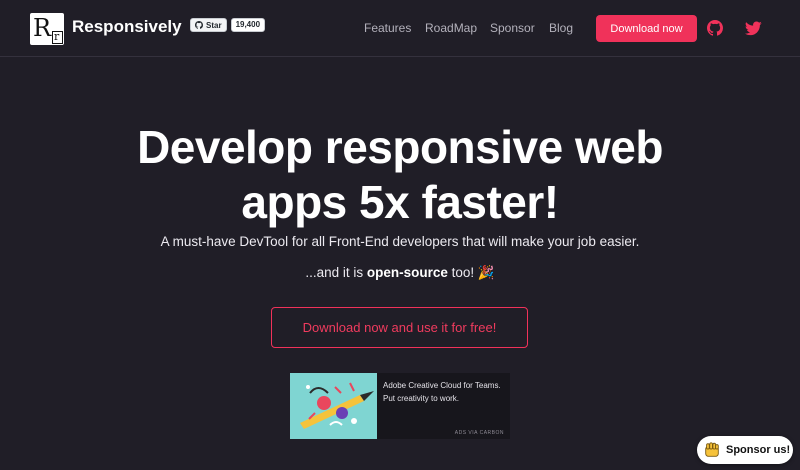 The height and width of the screenshot is (470, 800). Describe the element at coordinates (400, 202) in the screenshot. I see `hero-title-line-2: apps 5x faster!` at that location.